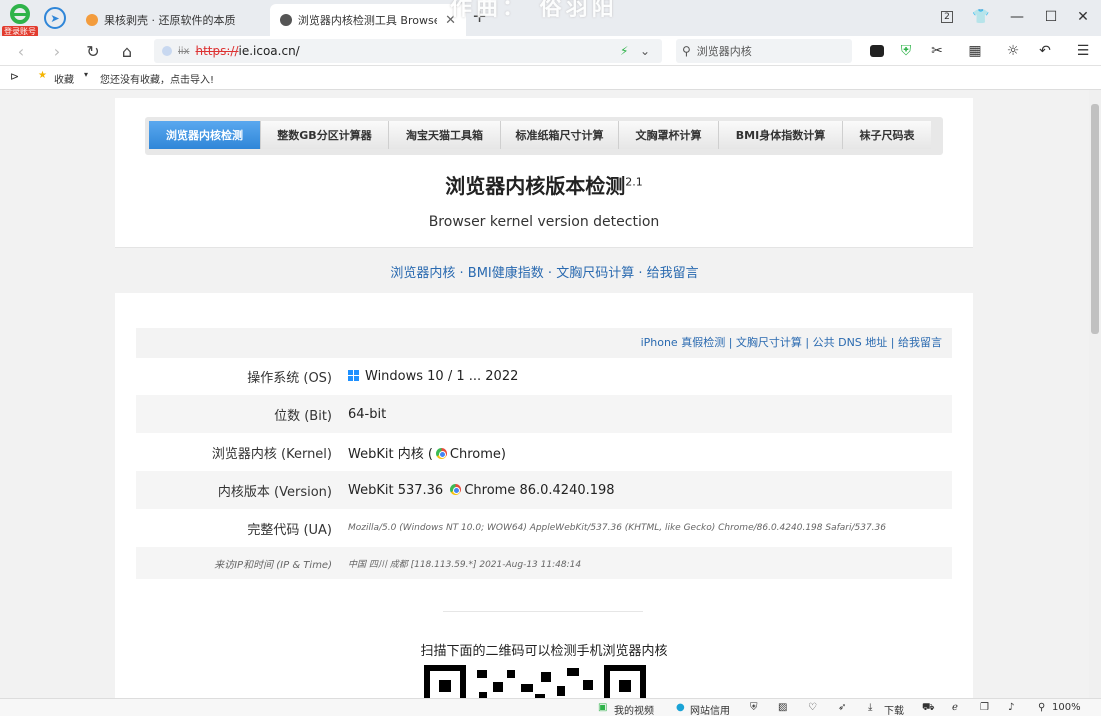 Image resolution: width=1101 pixels, height=716 pixels. What do you see at coordinates (645, 51) in the screenshot?
I see `chevron-down-icon: ⌄` at bounding box center [645, 51].